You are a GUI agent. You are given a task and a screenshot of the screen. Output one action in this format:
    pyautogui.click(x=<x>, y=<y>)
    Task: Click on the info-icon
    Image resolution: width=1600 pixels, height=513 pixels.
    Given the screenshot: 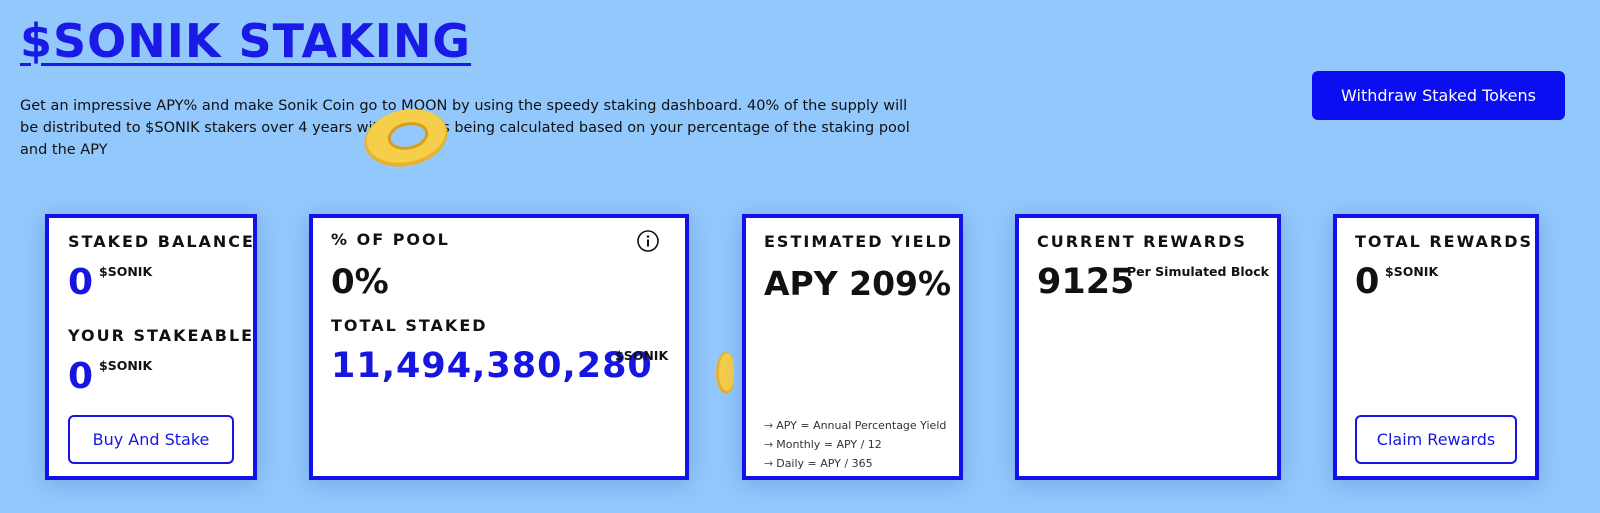 What is the action you would take?
    pyautogui.click(x=648, y=241)
    